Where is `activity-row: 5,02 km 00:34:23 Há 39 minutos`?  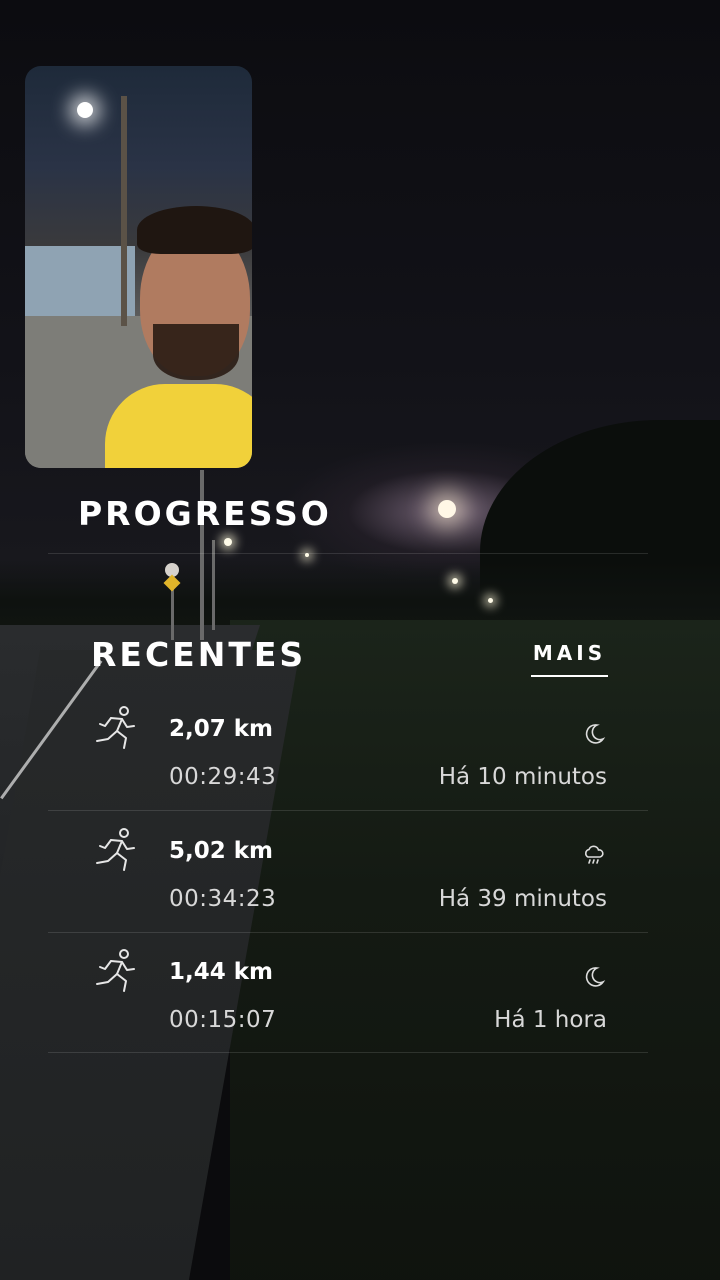 activity-row: 5,02 km 00:34:23 Há 39 minutos is located at coordinates (348, 884).